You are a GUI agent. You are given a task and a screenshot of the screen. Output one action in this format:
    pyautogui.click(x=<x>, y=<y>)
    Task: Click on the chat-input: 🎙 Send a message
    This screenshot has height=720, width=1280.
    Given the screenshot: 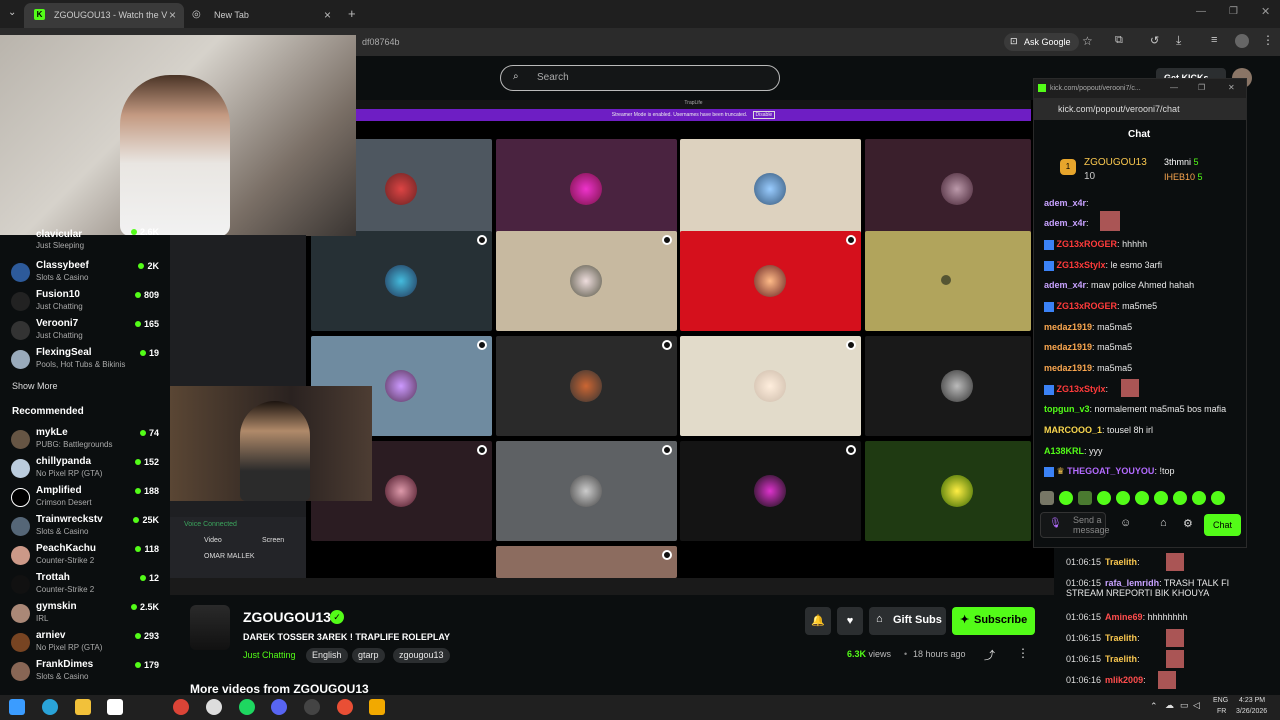 What is the action you would take?
    pyautogui.click(x=1075, y=525)
    